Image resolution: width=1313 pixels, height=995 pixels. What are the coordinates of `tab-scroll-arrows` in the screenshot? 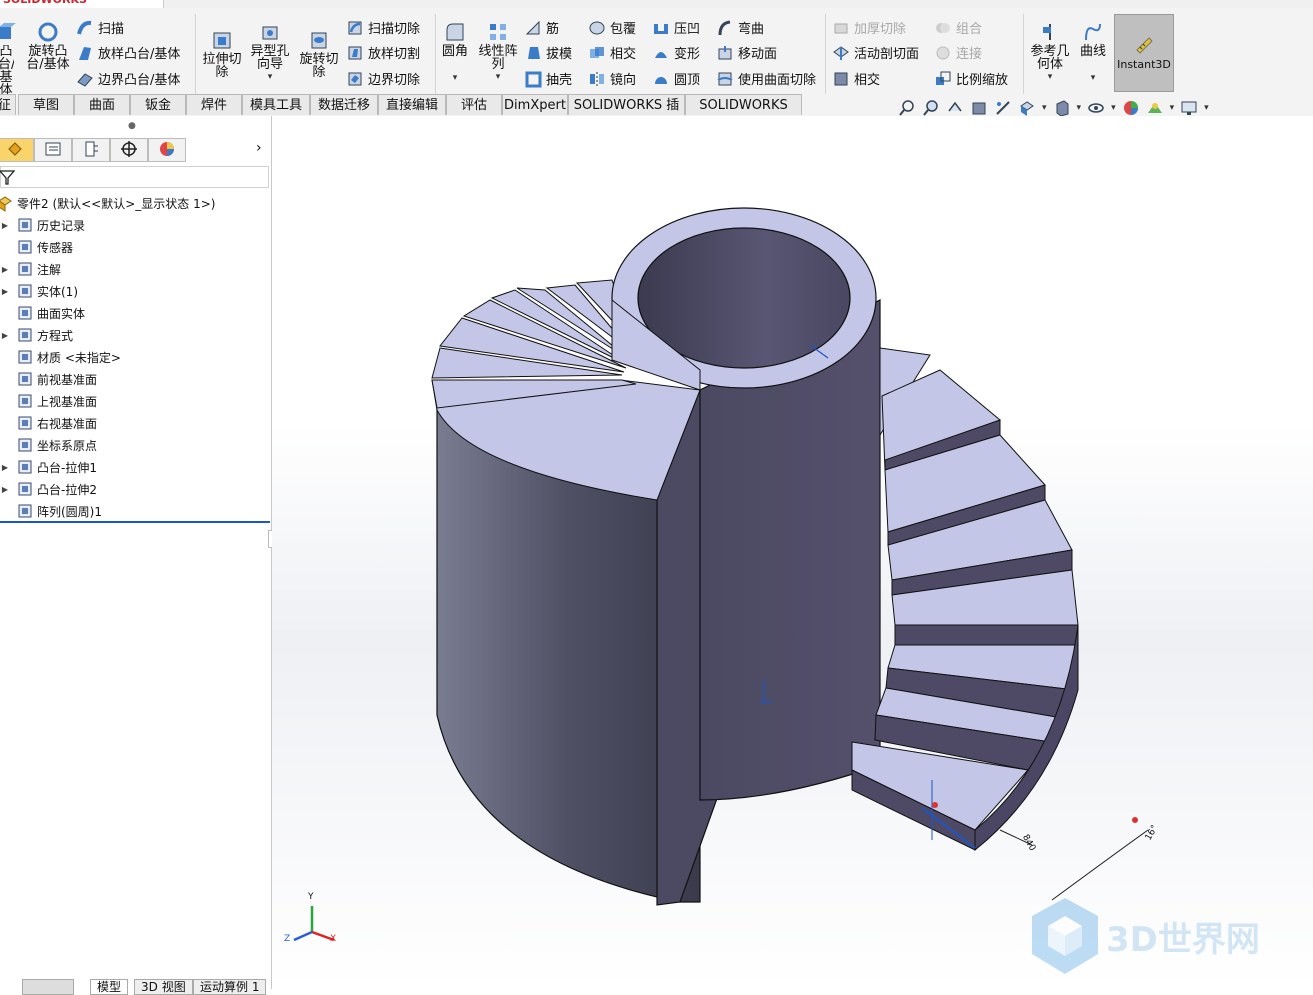 It's located at (48, 987).